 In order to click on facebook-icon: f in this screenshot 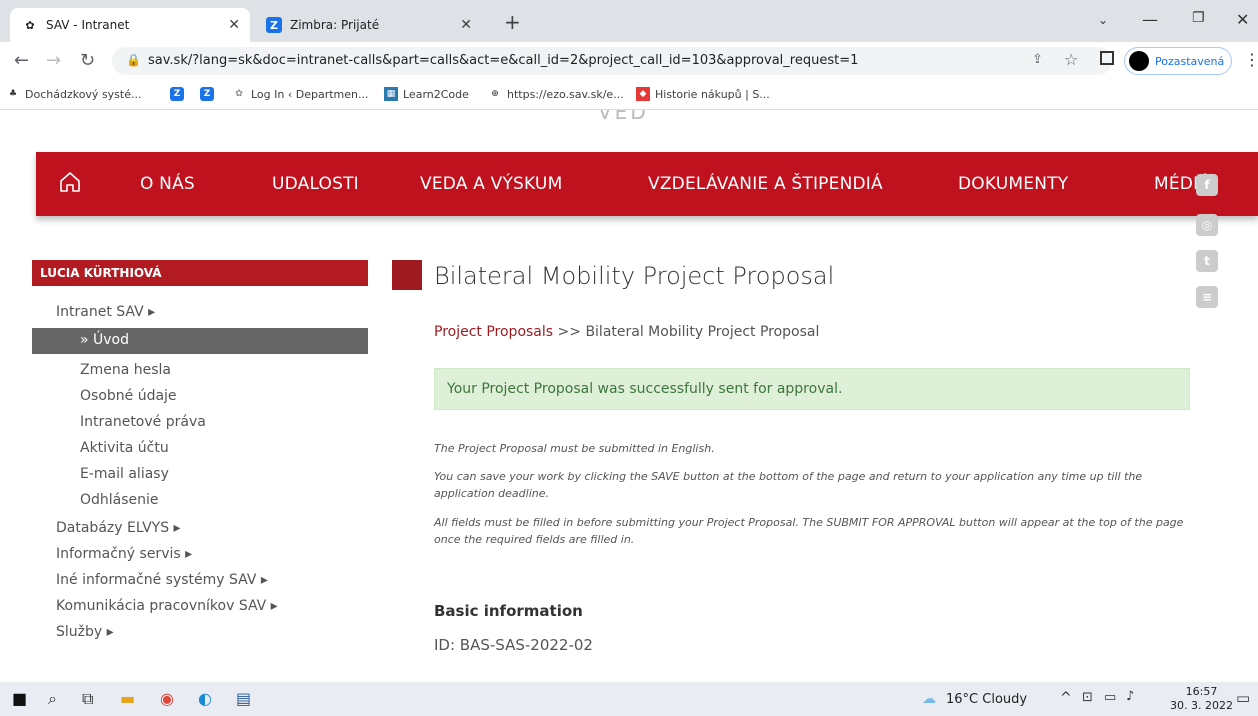, I will do `click(1207, 185)`.